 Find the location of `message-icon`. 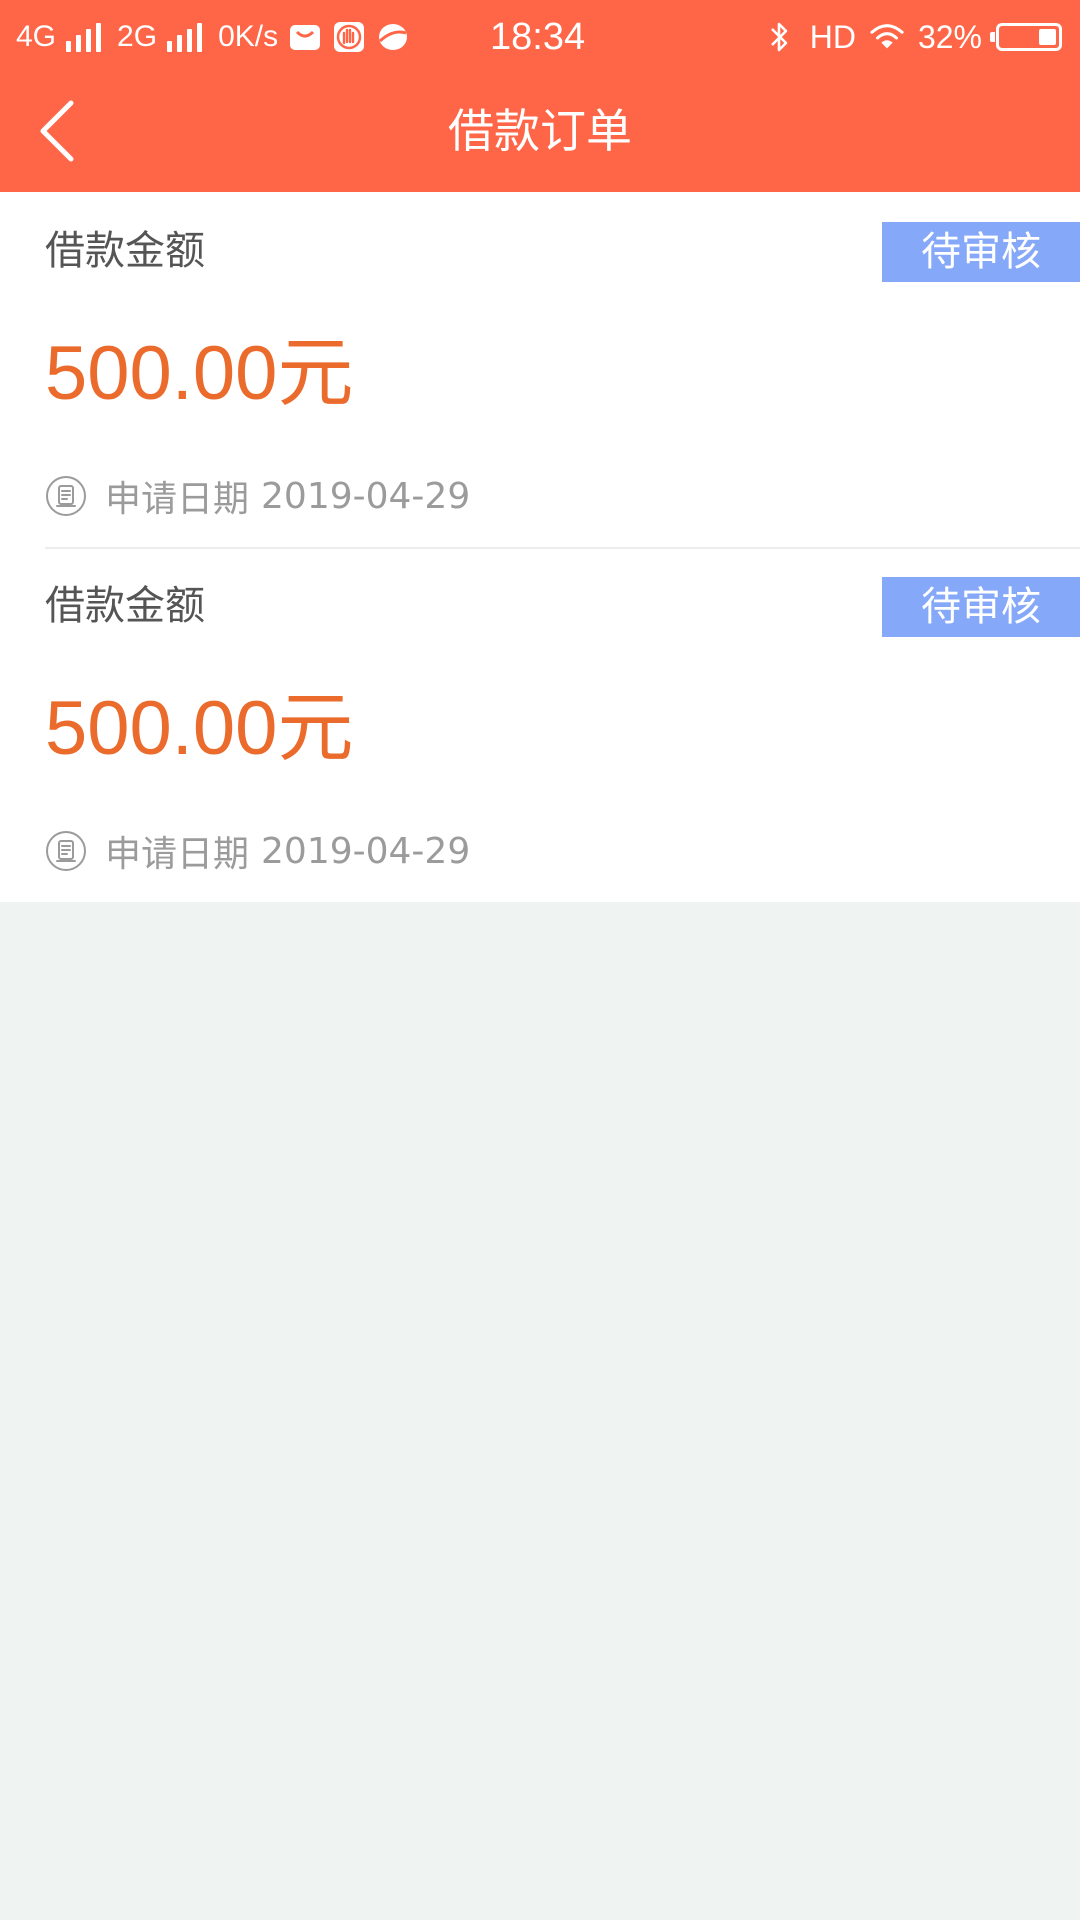

message-icon is located at coordinates (305, 37).